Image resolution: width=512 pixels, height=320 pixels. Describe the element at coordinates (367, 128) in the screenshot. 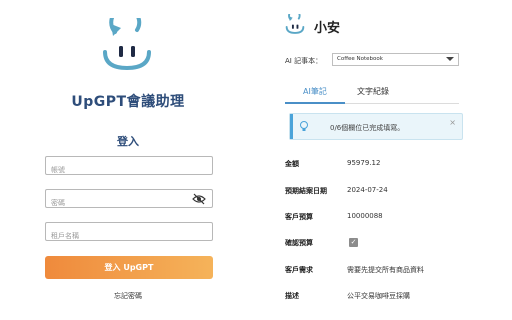

I see `alert-text: 0/6個欄位已完成填寫。` at that location.